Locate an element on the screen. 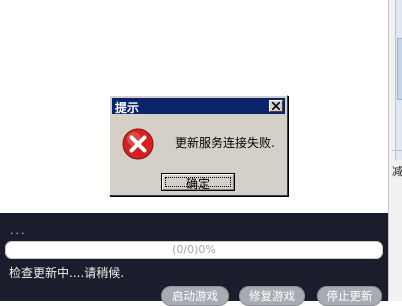 The image size is (402, 306). background-window-edge: 减 is located at coordinates (395, 150).